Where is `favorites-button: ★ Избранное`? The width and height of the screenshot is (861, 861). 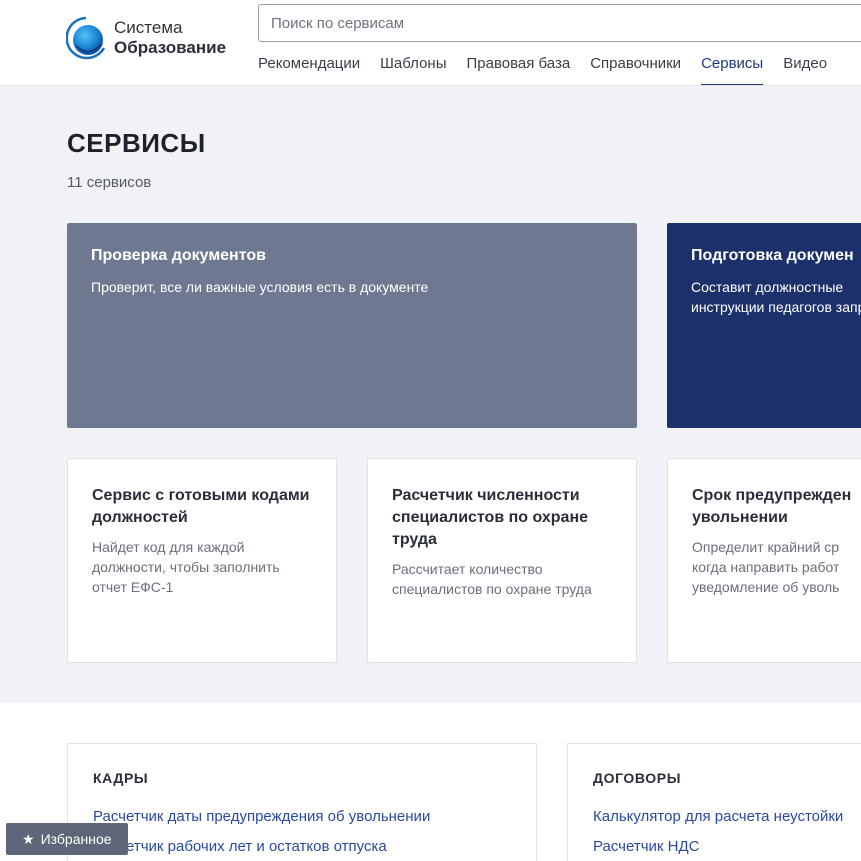 favorites-button: ★ Избранное is located at coordinates (67, 839).